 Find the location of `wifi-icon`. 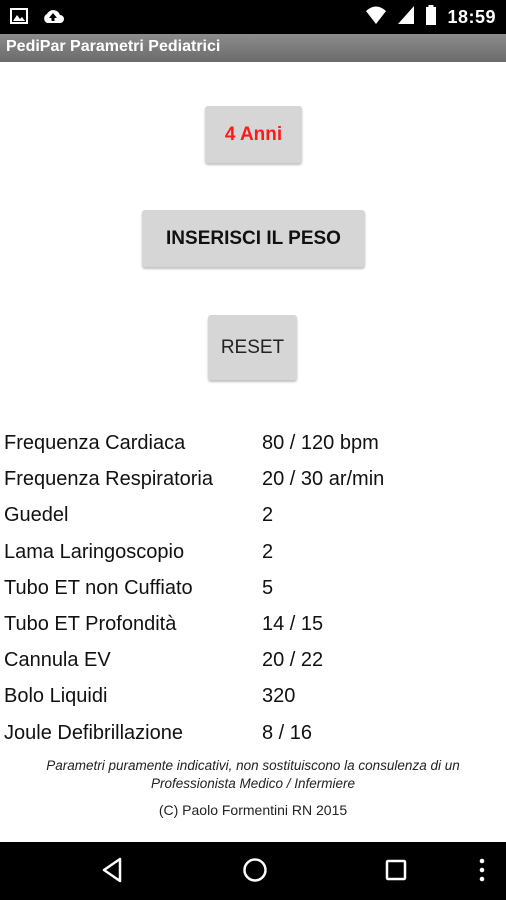

wifi-icon is located at coordinates (376, 17).